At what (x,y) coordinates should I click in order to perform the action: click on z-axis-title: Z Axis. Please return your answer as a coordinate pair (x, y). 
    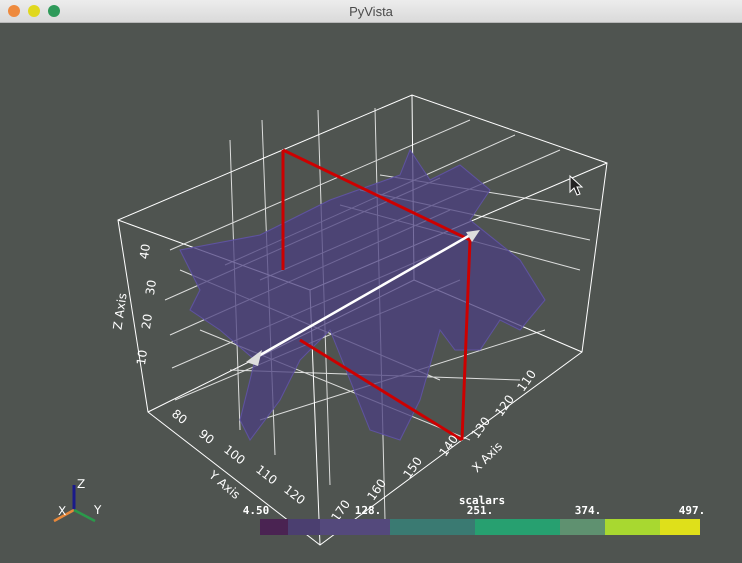
    Looking at the image, I should click on (120, 311).